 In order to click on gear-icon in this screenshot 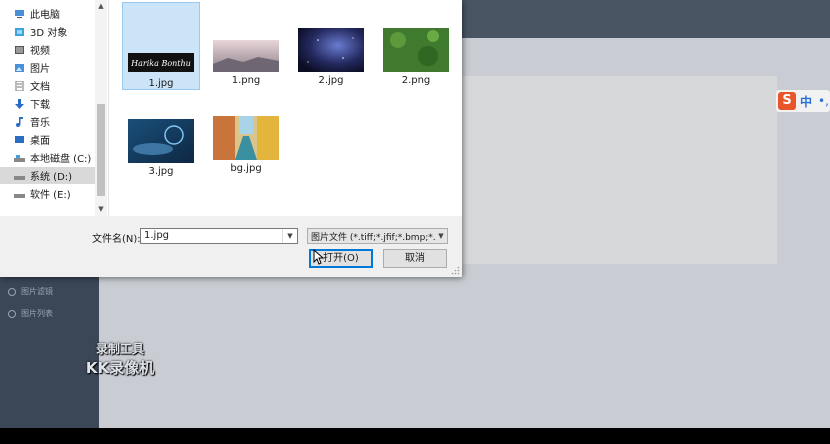, I will do `click(12, 313)`.